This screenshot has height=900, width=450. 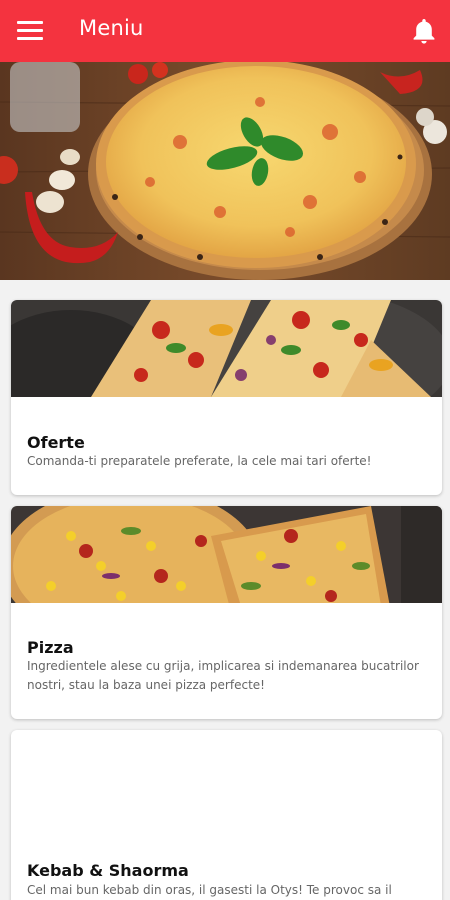 I want to click on pizza-slices-photo, so click(x=226, y=348).